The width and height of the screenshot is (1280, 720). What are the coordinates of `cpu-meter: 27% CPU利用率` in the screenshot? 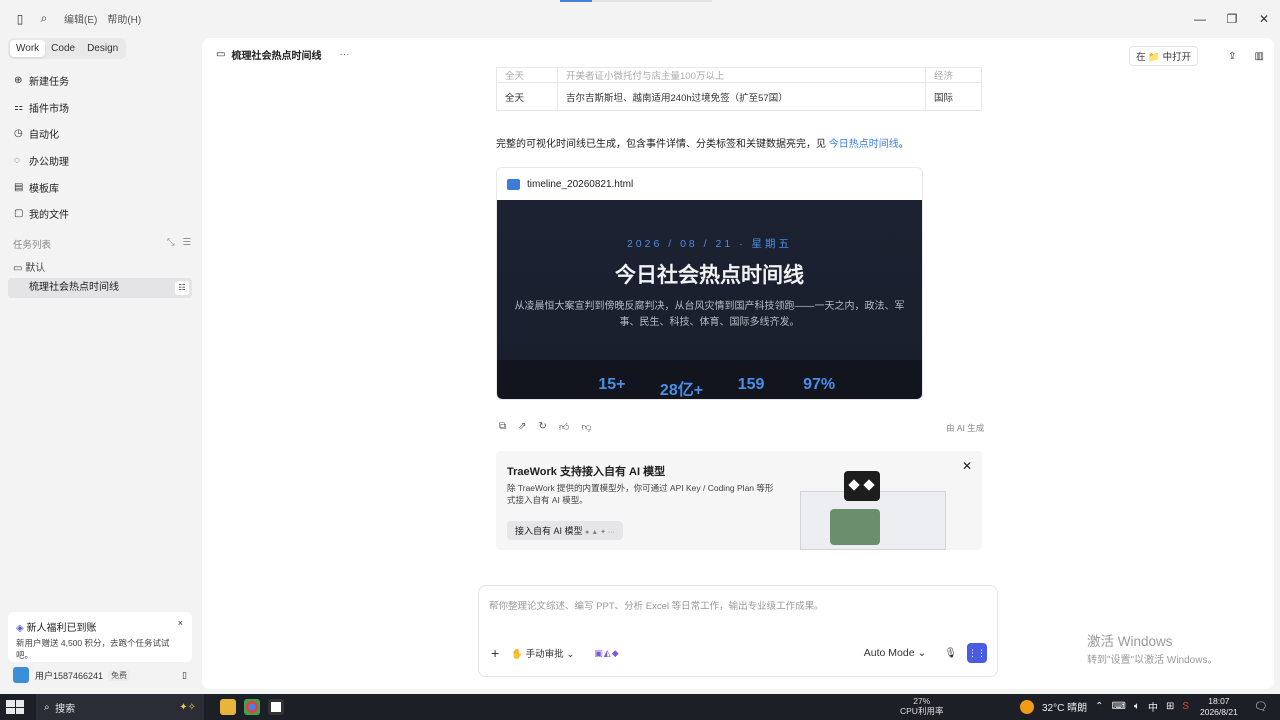 It's located at (921, 706).